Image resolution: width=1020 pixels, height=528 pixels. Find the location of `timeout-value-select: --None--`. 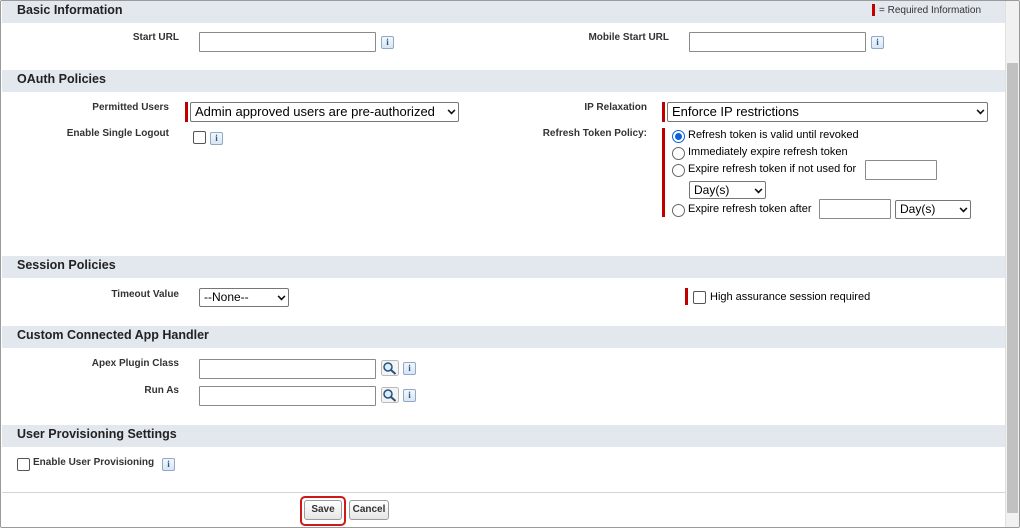

timeout-value-select: --None-- is located at coordinates (244, 297).